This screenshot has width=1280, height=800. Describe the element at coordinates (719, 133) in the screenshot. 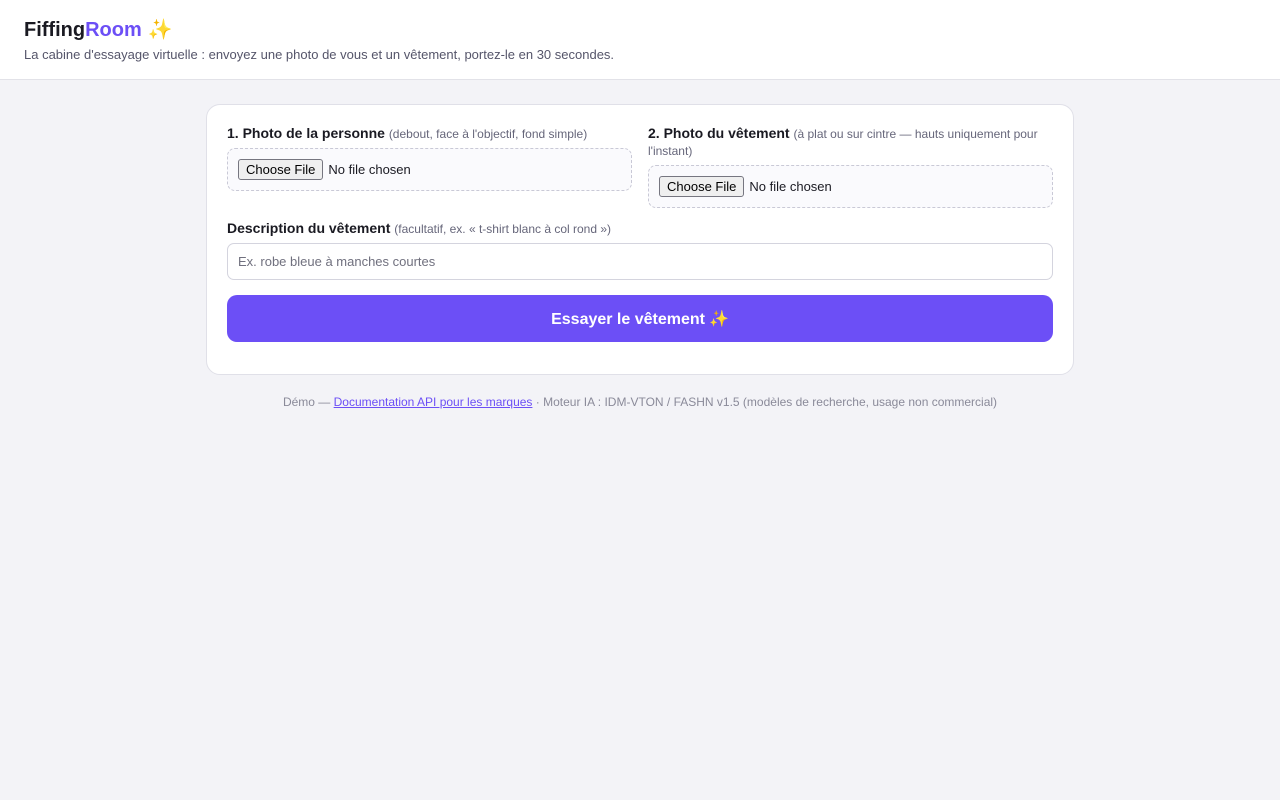

I see `garment-photo-title: 2. Photo du vêtement` at that location.